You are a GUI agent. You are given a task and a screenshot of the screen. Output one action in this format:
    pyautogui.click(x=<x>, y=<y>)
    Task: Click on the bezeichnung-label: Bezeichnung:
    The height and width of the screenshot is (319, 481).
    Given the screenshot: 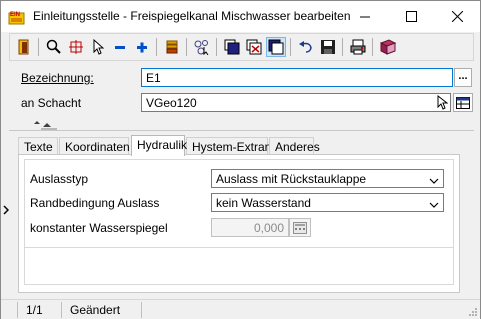 What is the action you would take?
    pyautogui.click(x=57, y=78)
    